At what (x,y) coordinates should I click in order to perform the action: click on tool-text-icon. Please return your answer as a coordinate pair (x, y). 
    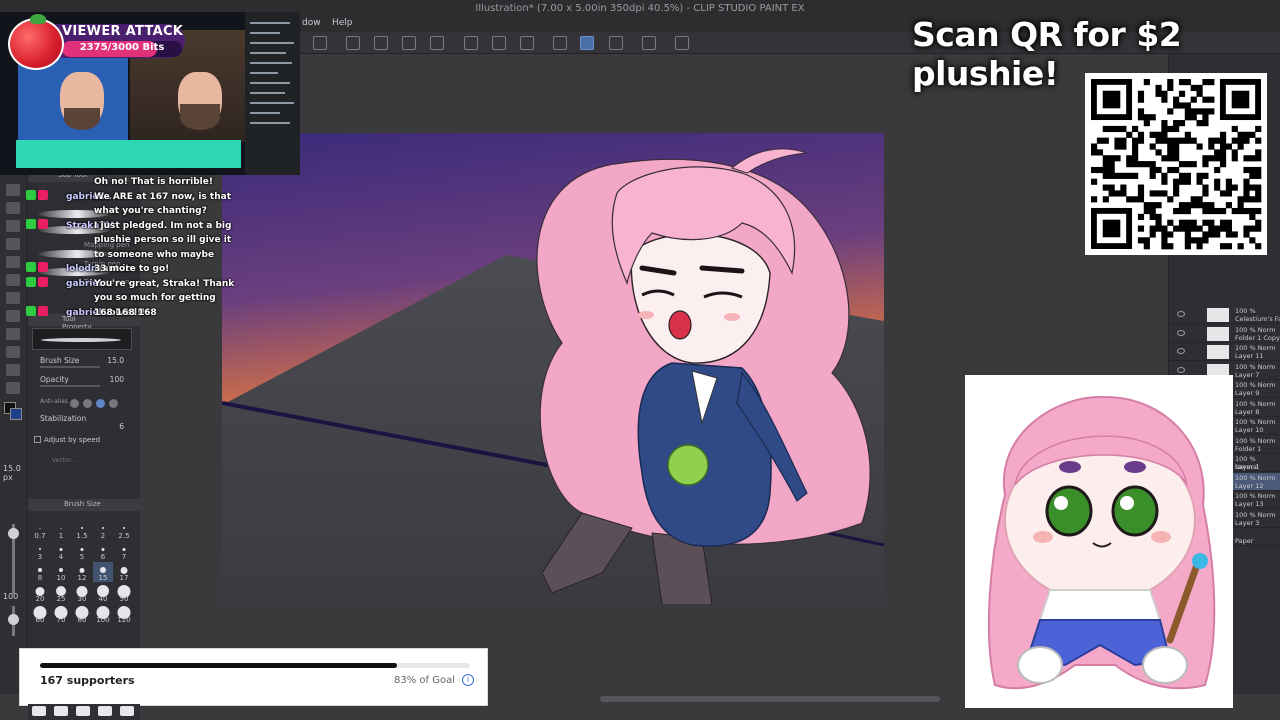
    Looking at the image, I should click on (13, 316).